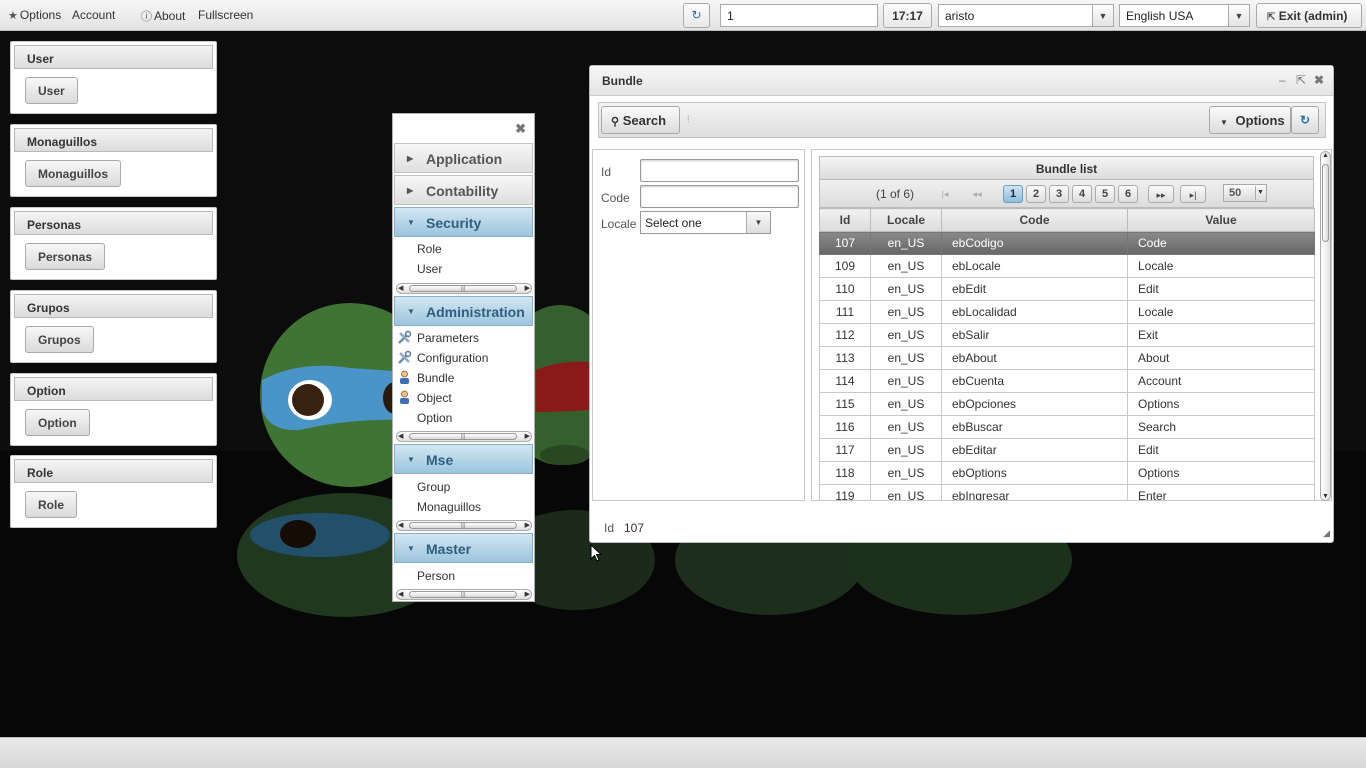  I want to click on exit-button: ⇱ Exit (admin), so click(1309, 15).